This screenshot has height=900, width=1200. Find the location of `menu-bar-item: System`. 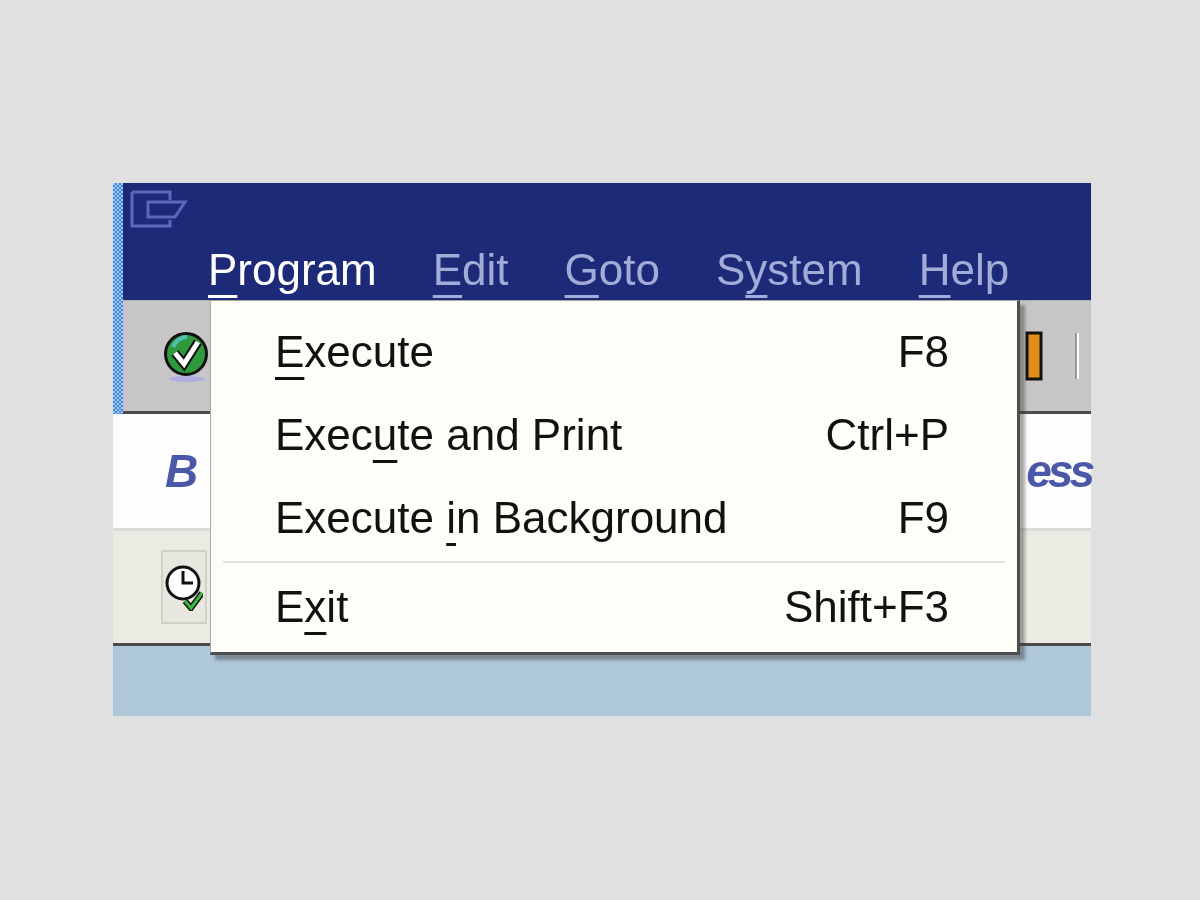

menu-bar-item: System is located at coordinates (789, 273).